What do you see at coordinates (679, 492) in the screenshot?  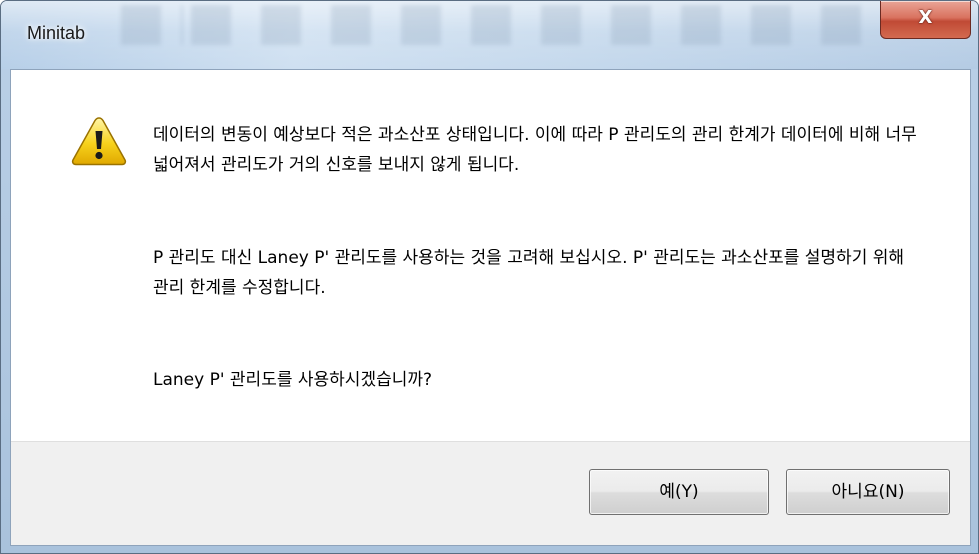 I see `yes-button: 예(Y)` at bounding box center [679, 492].